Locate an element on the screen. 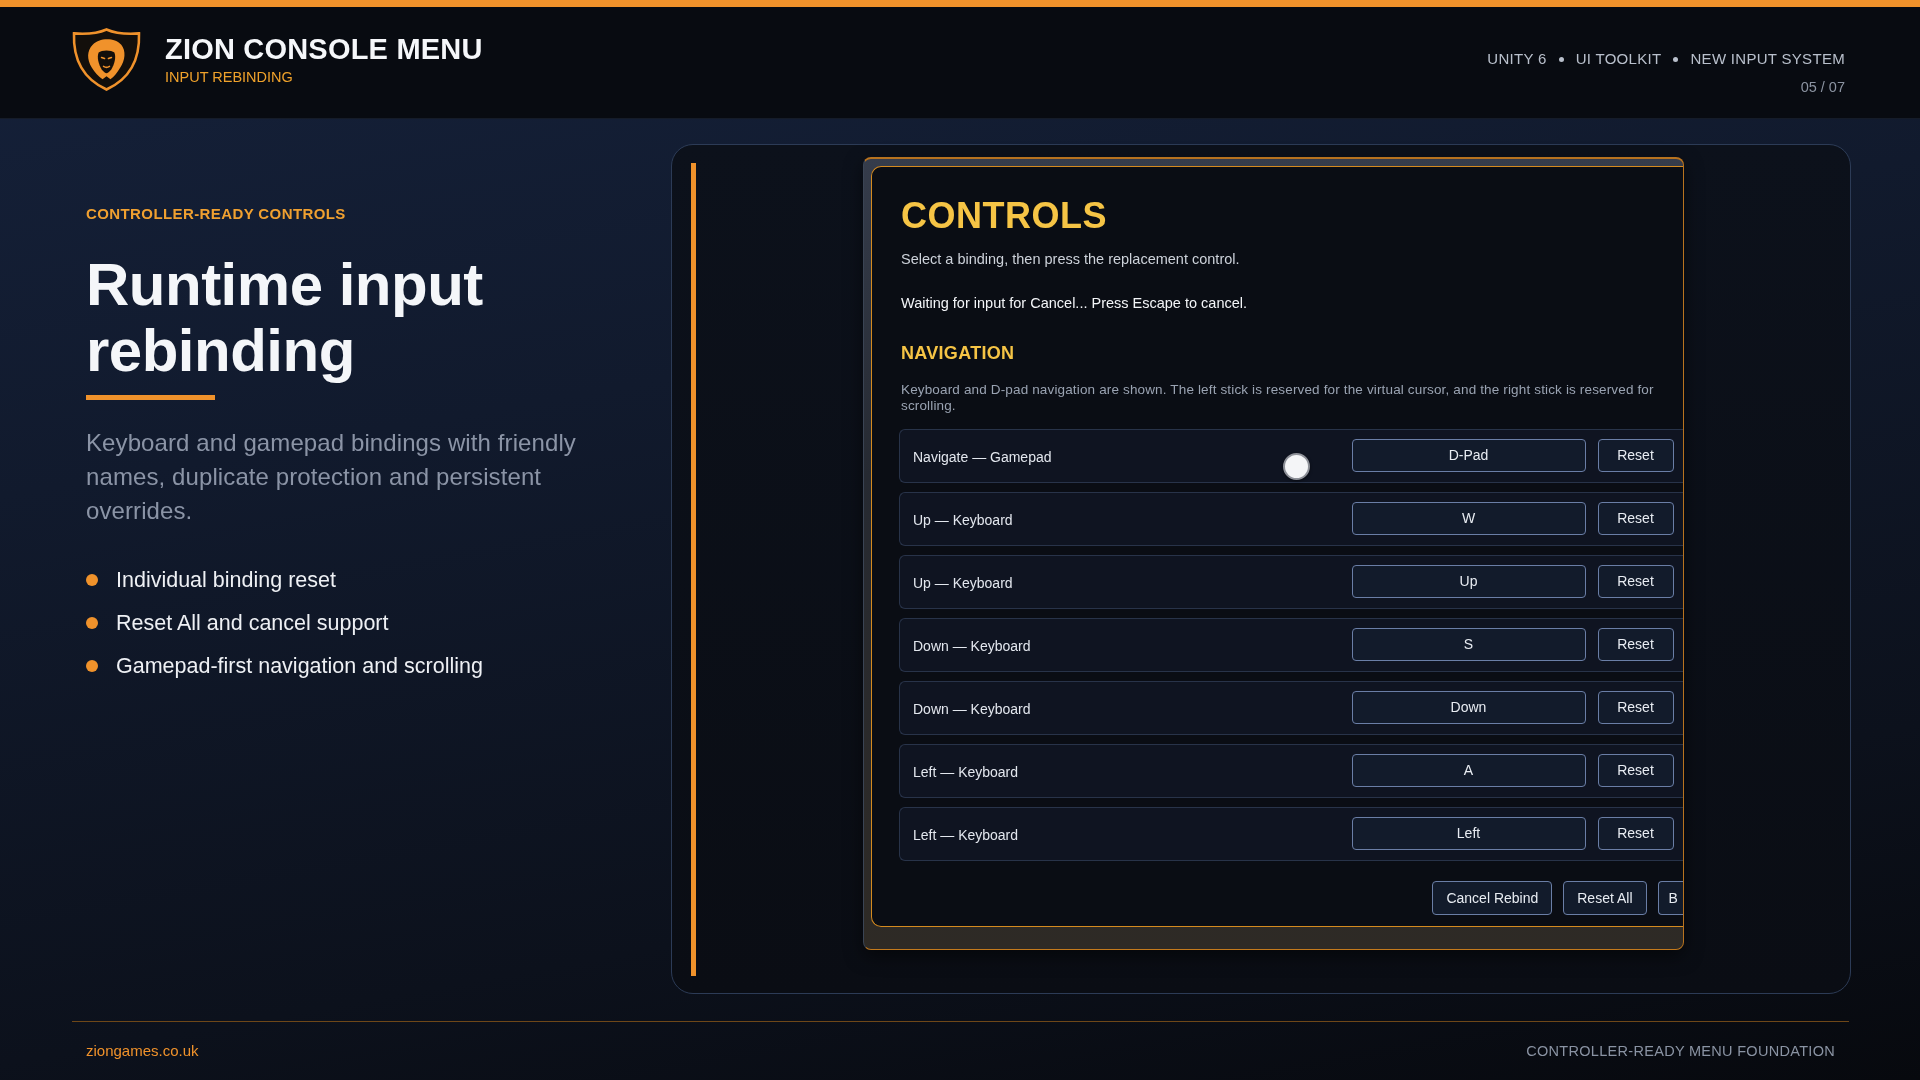  feature-item: Reset All and cancel support is located at coordinates (252, 623).